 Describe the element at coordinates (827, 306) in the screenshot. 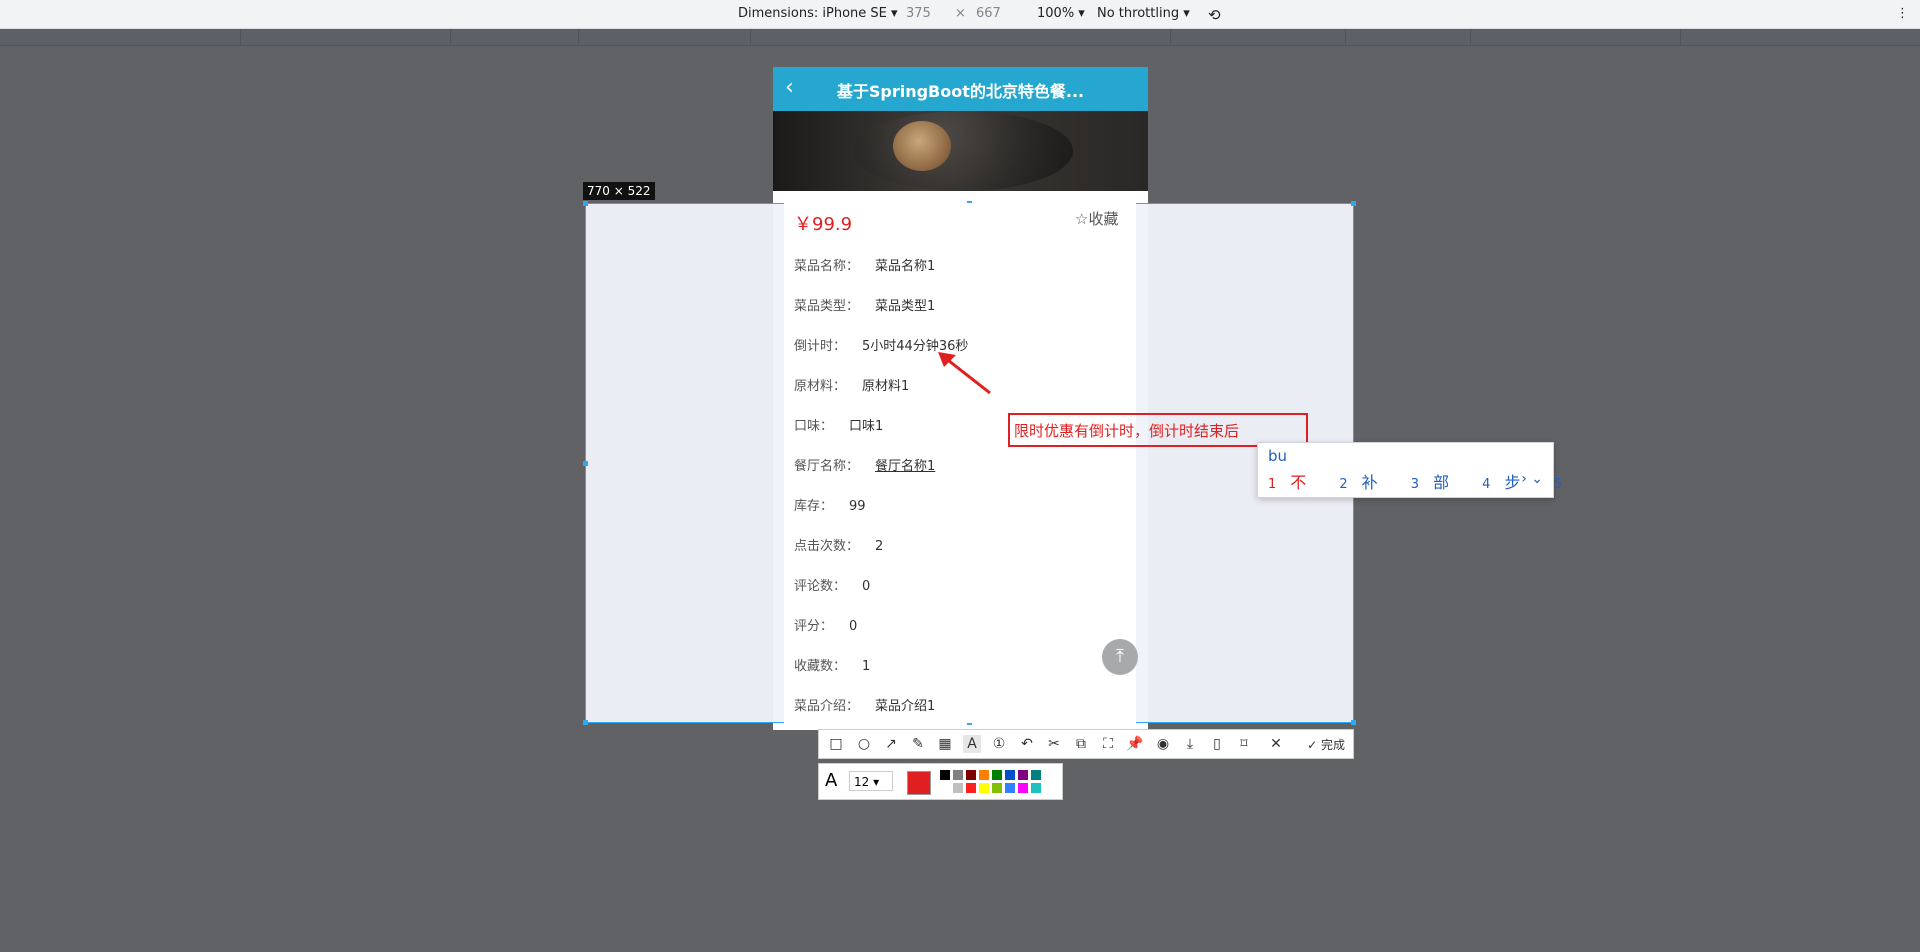

I see `row-key: 菜品类型：` at that location.